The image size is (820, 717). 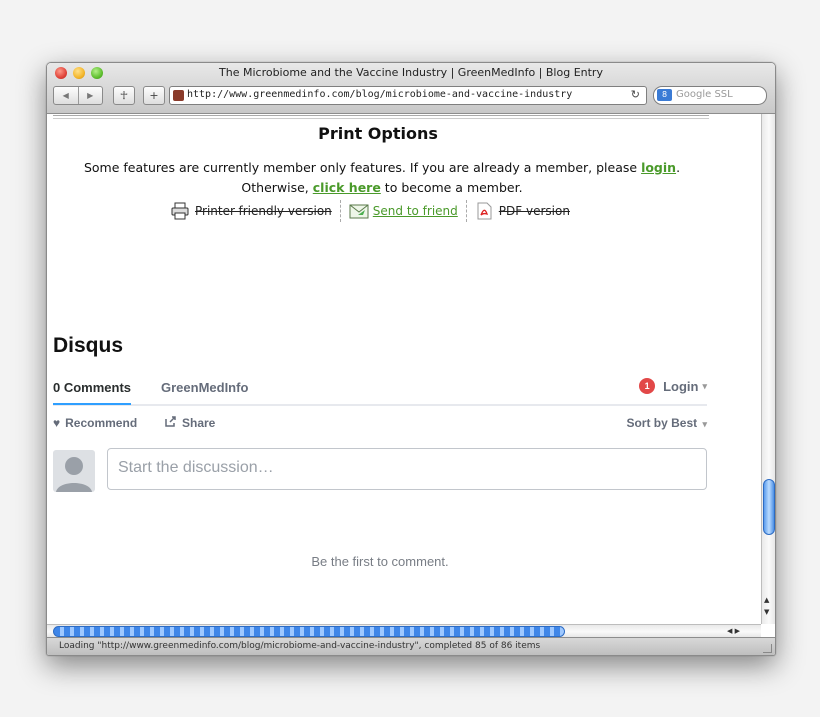 What do you see at coordinates (534, 211) in the screenshot?
I see `pdf-version-link: PDF version` at bounding box center [534, 211].